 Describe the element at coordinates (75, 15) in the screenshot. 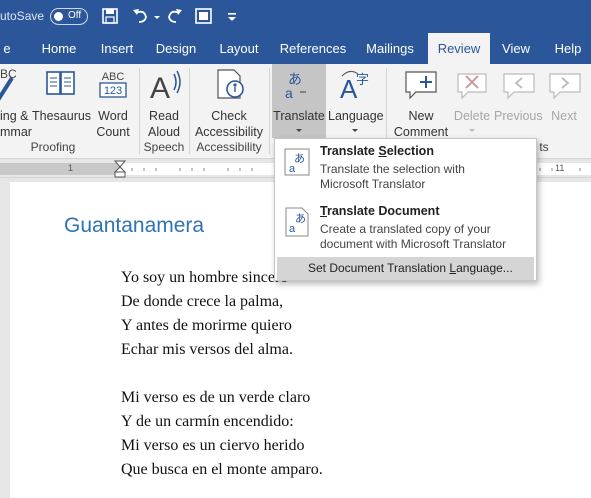

I see `autosave-state: Off` at that location.